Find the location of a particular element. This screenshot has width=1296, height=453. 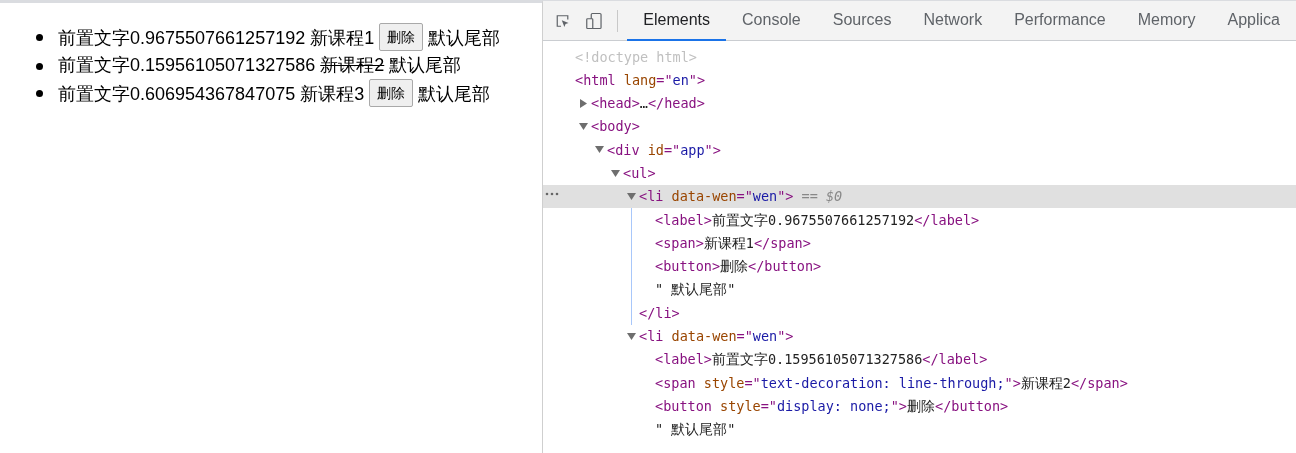

dom-node-text: <head>…</head> is located at coordinates (648, 104).